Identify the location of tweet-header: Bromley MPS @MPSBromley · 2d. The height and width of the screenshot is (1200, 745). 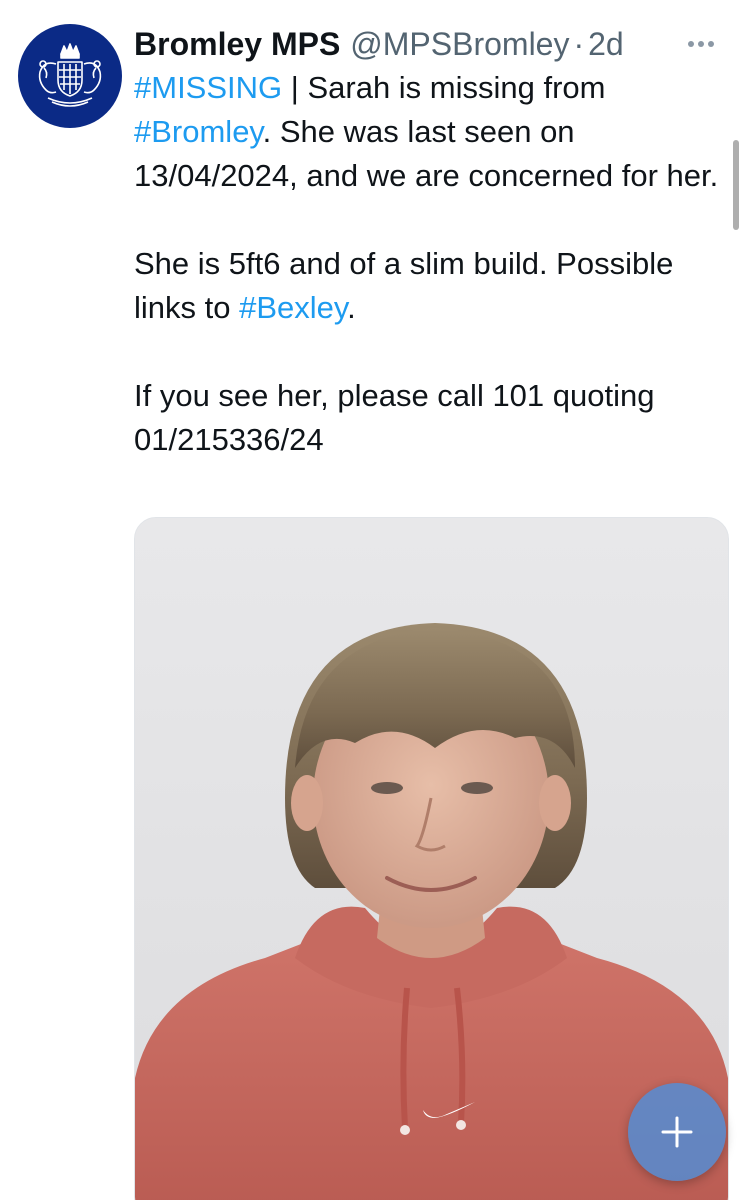
(429, 44).